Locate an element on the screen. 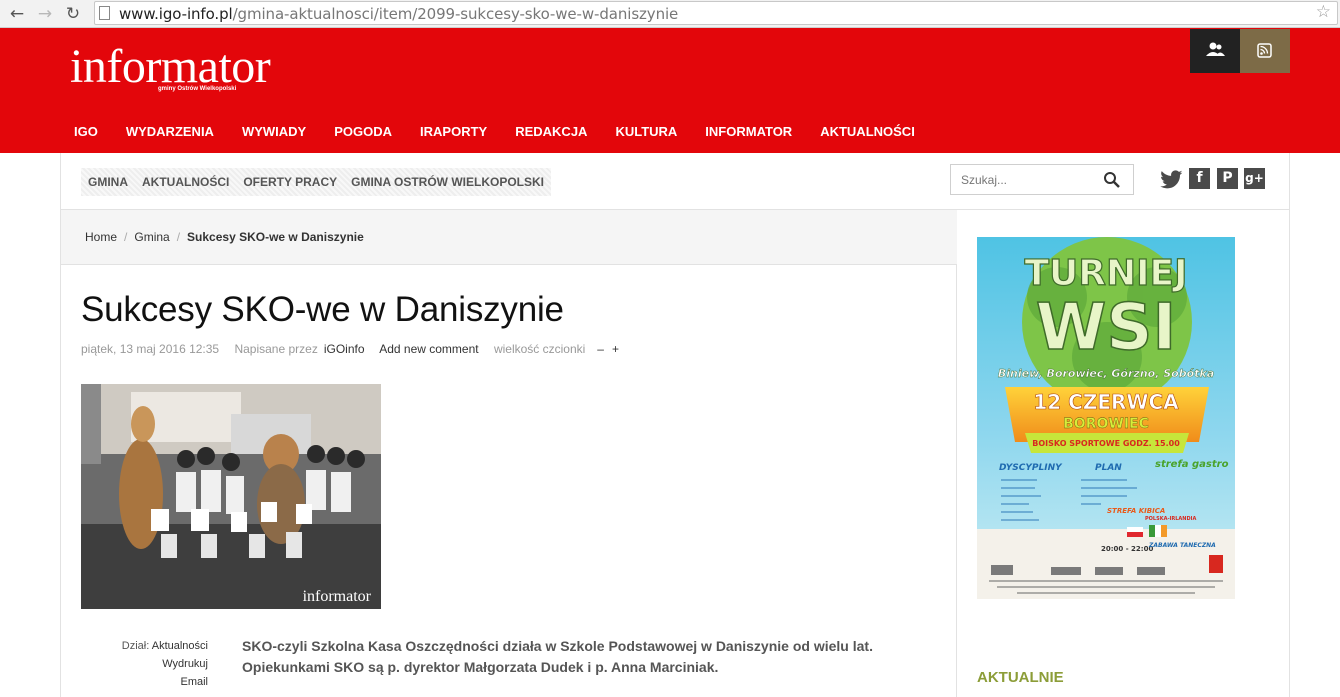  search-box is located at coordinates (1042, 179).